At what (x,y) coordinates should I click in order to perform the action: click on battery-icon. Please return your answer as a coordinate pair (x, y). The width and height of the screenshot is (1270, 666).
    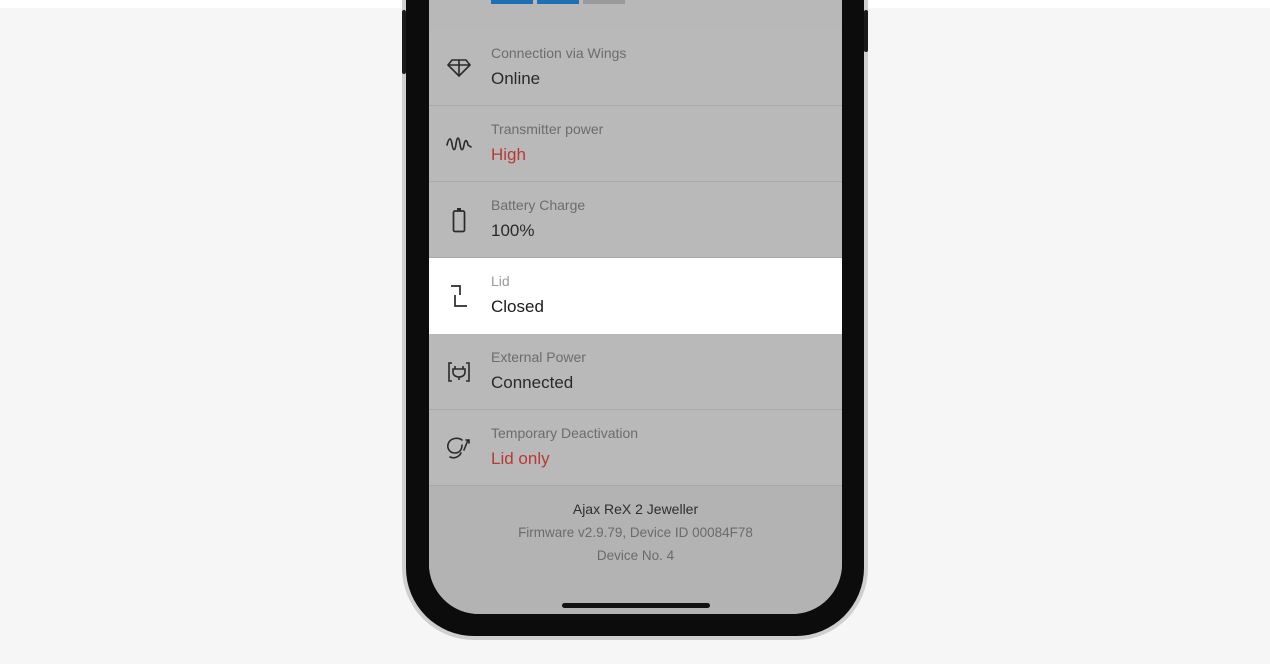
    Looking at the image, I should click on (459, 220).